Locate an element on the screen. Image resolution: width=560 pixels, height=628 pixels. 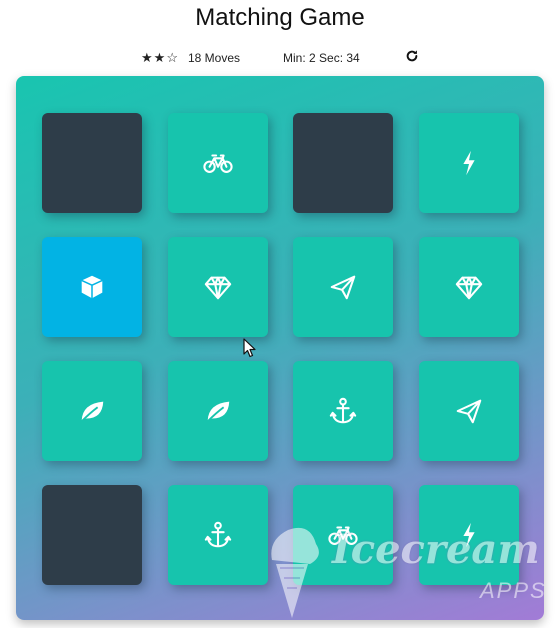
cube-icon is located at coordinates (92, 287).